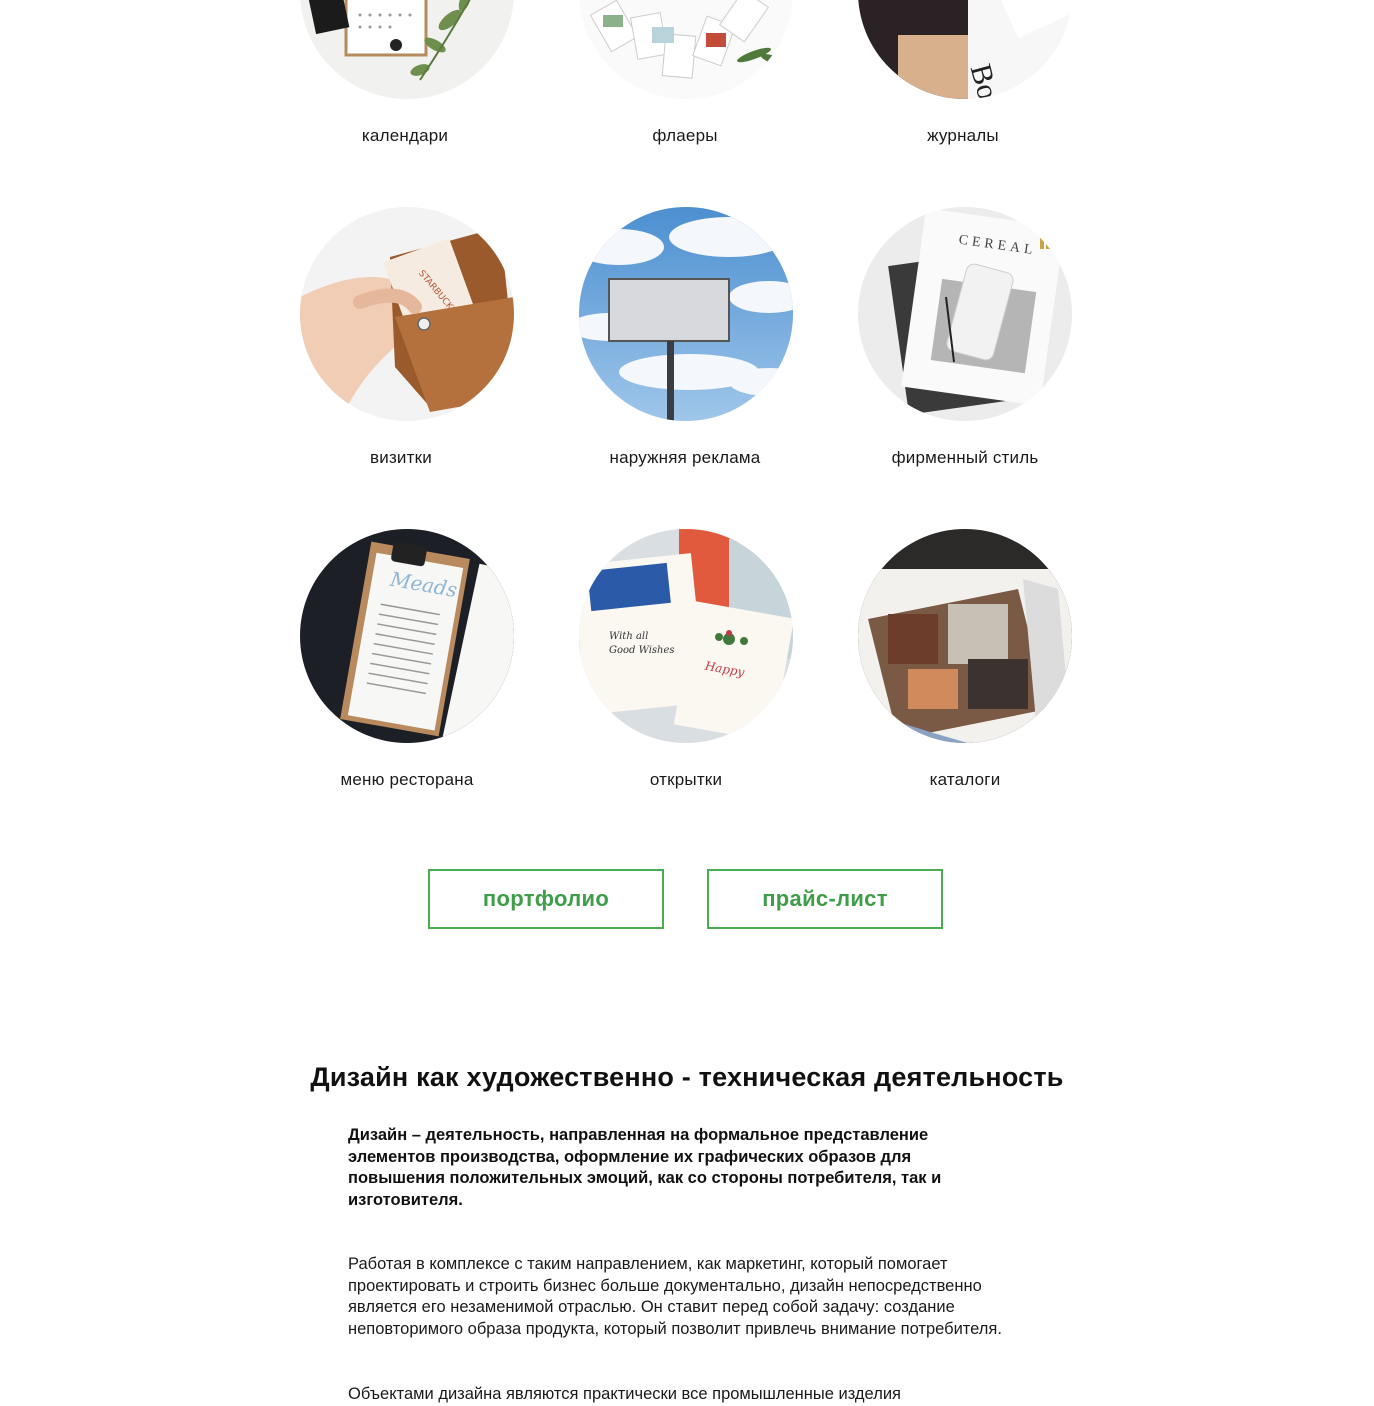 Image resolution: width=1374 pixels, height=1406 pixels. Describe the element at coordinates (686, 779) in the screenshot. I see `category-label-postcards: открытки` at that location.